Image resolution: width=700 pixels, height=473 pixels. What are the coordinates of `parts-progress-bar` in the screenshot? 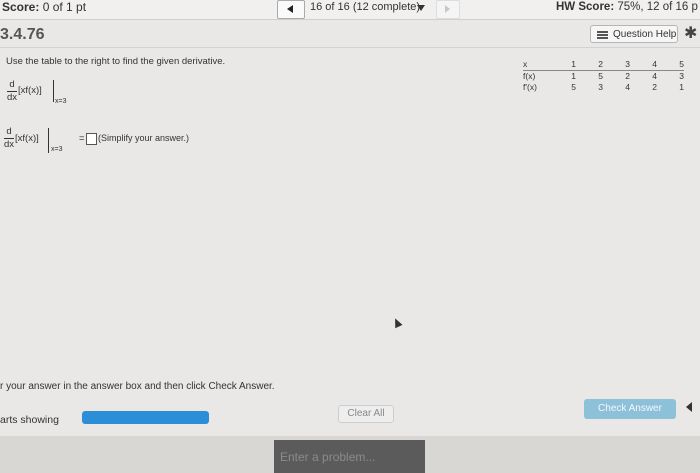 It's located at (145, 417).